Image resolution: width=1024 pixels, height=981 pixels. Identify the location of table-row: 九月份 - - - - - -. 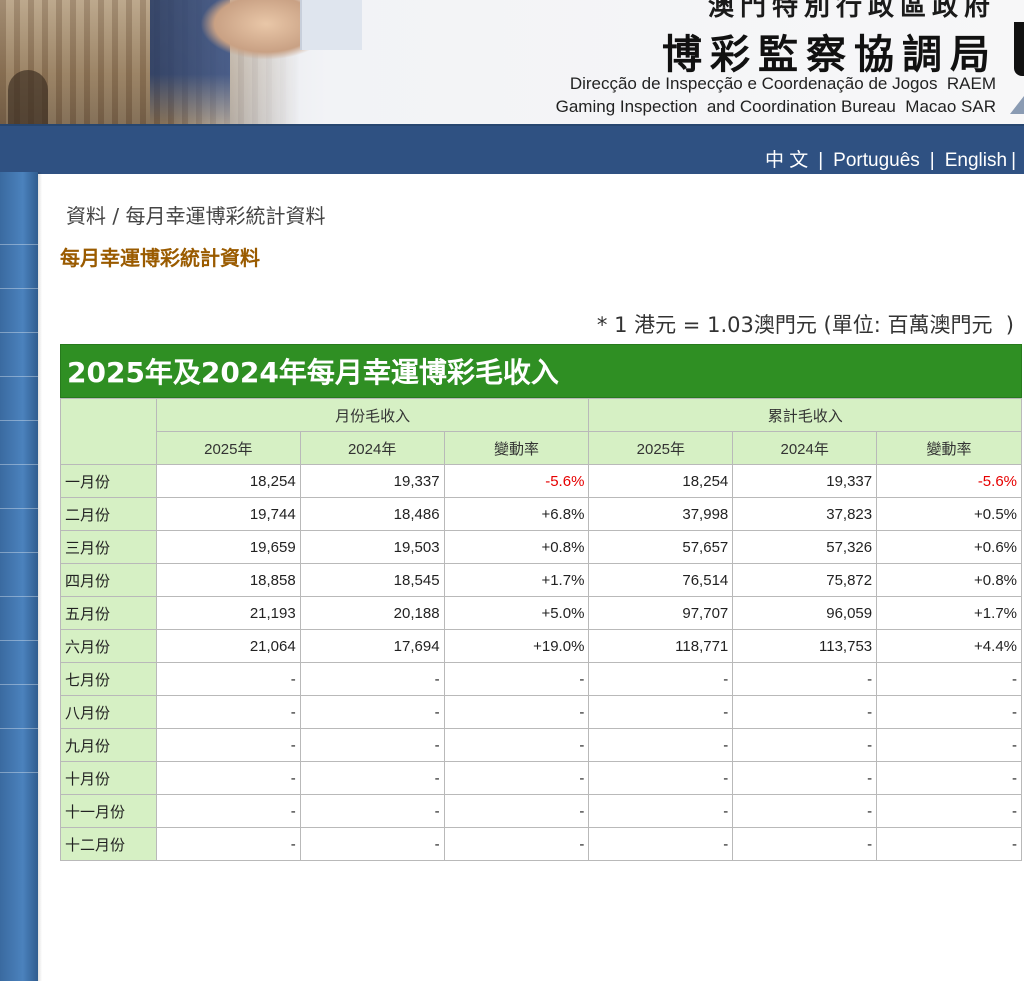
(541, 745).